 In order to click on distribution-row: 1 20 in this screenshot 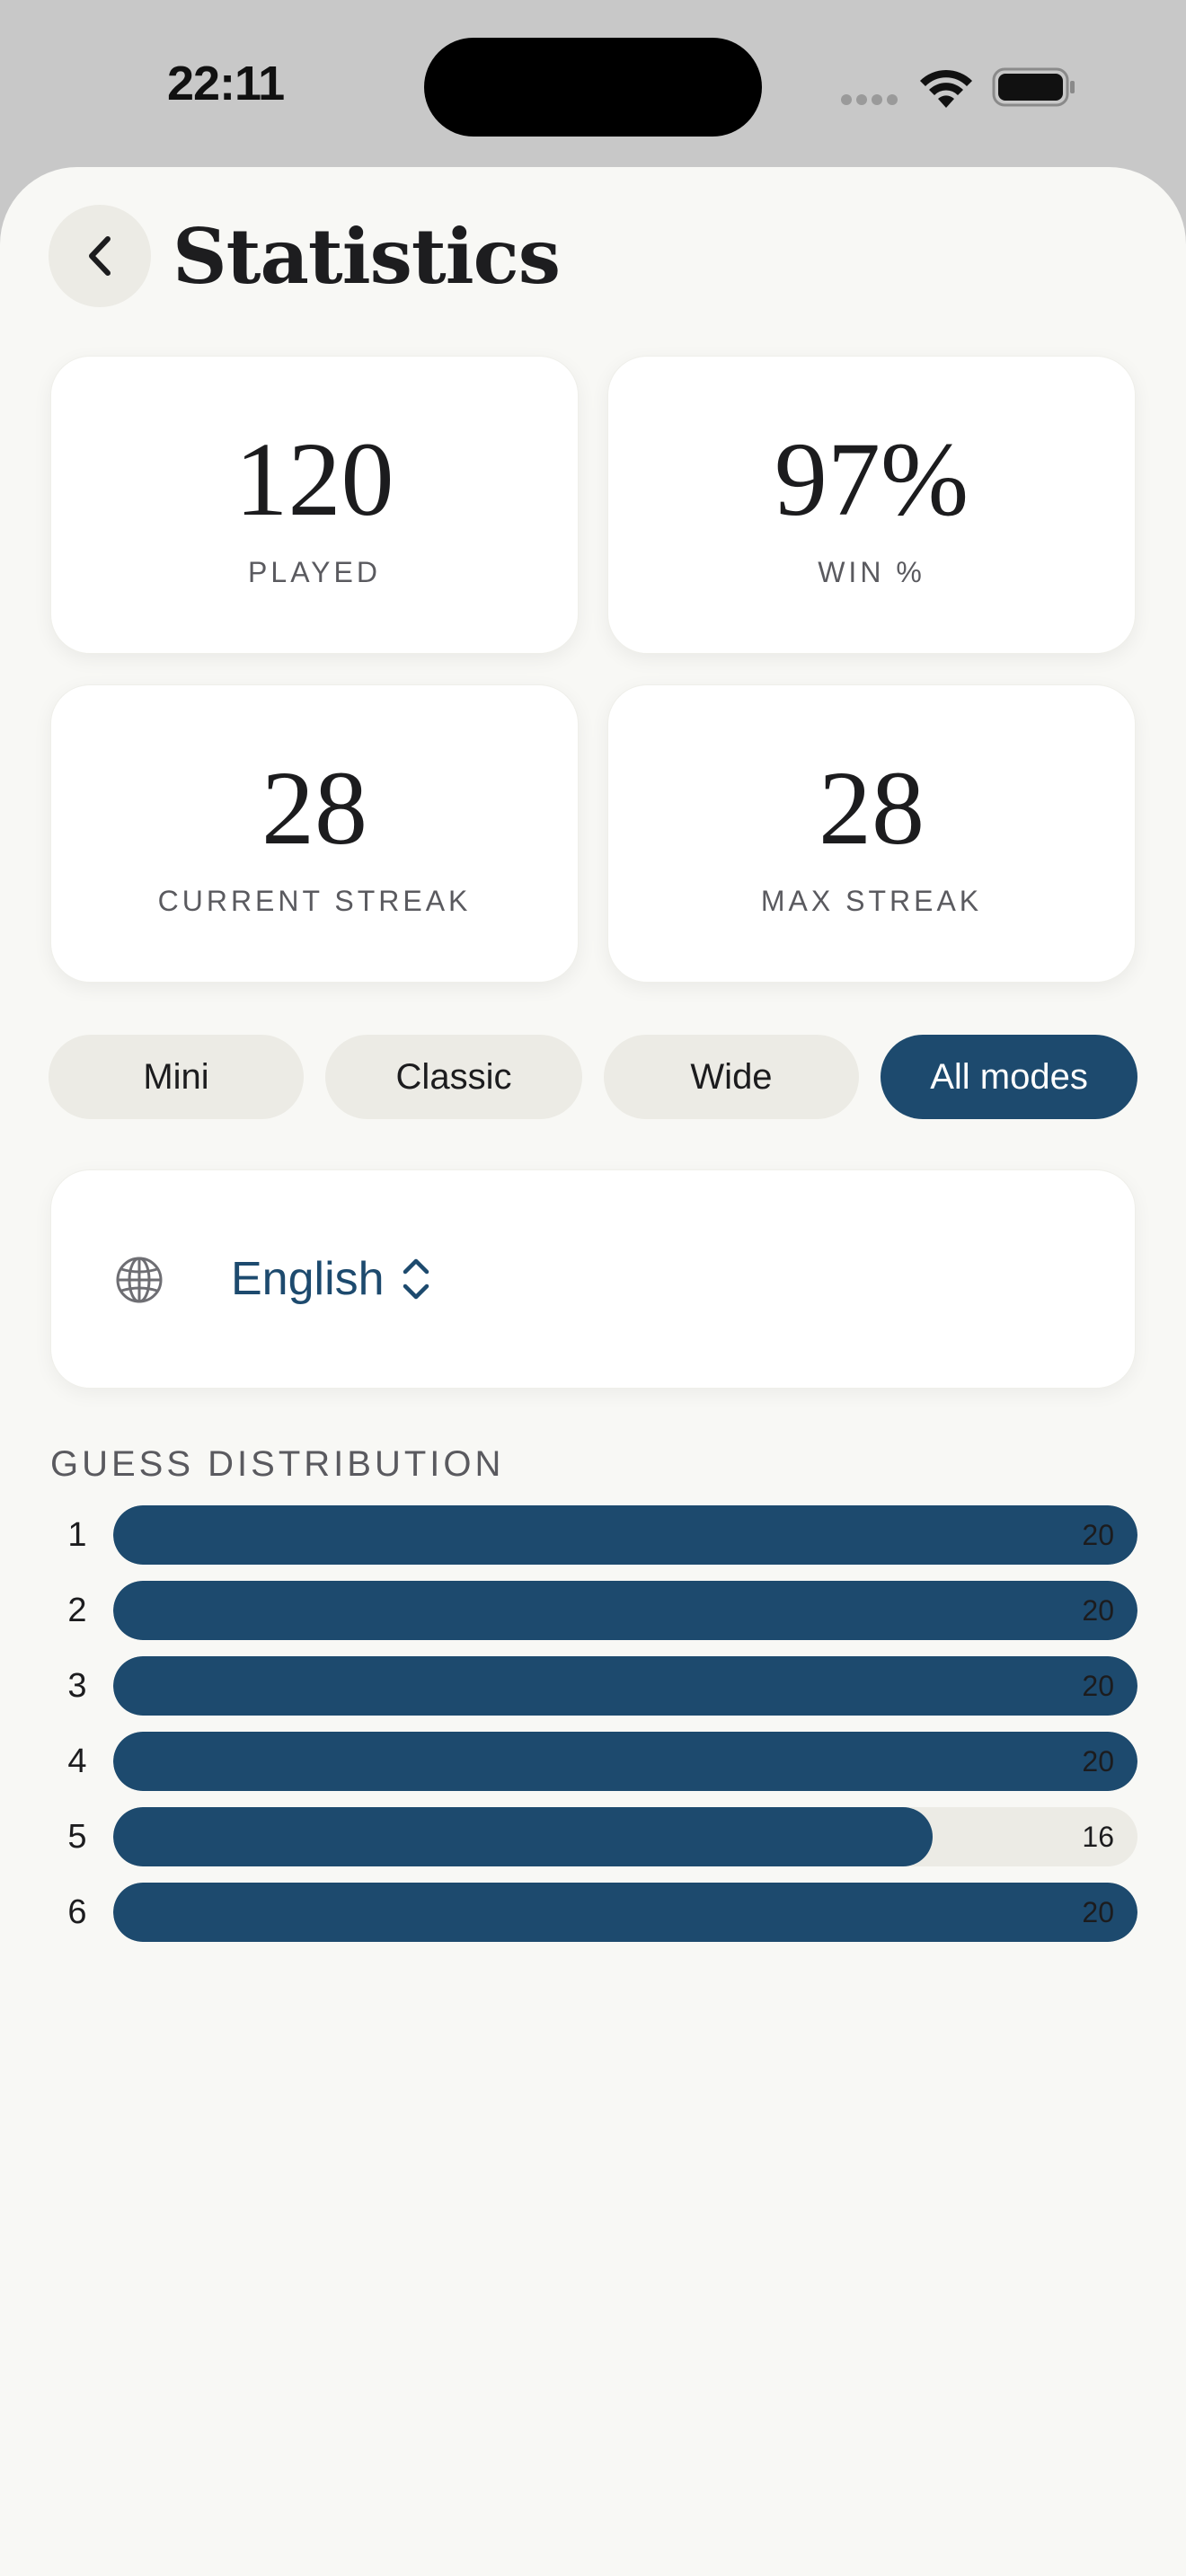, I will do `click(593, 1535)`.